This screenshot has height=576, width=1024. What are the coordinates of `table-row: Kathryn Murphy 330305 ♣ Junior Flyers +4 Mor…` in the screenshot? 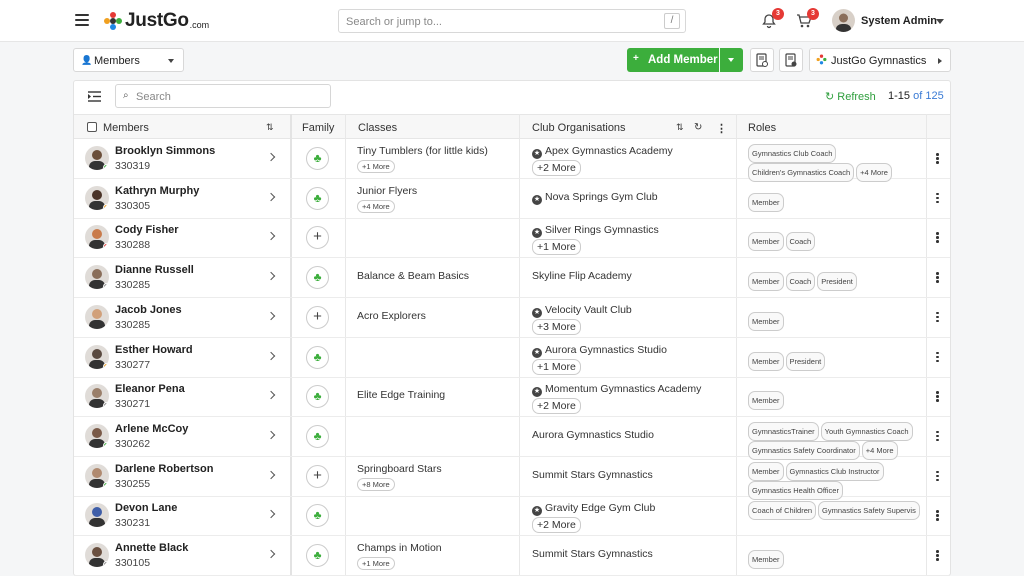 It's located at (512, 199).